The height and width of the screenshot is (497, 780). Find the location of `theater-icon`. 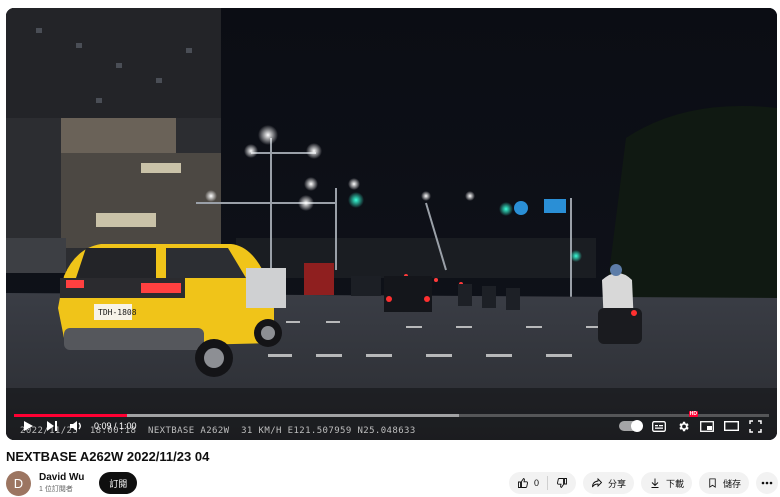

theater-icon is located at coordinates (731, 426).